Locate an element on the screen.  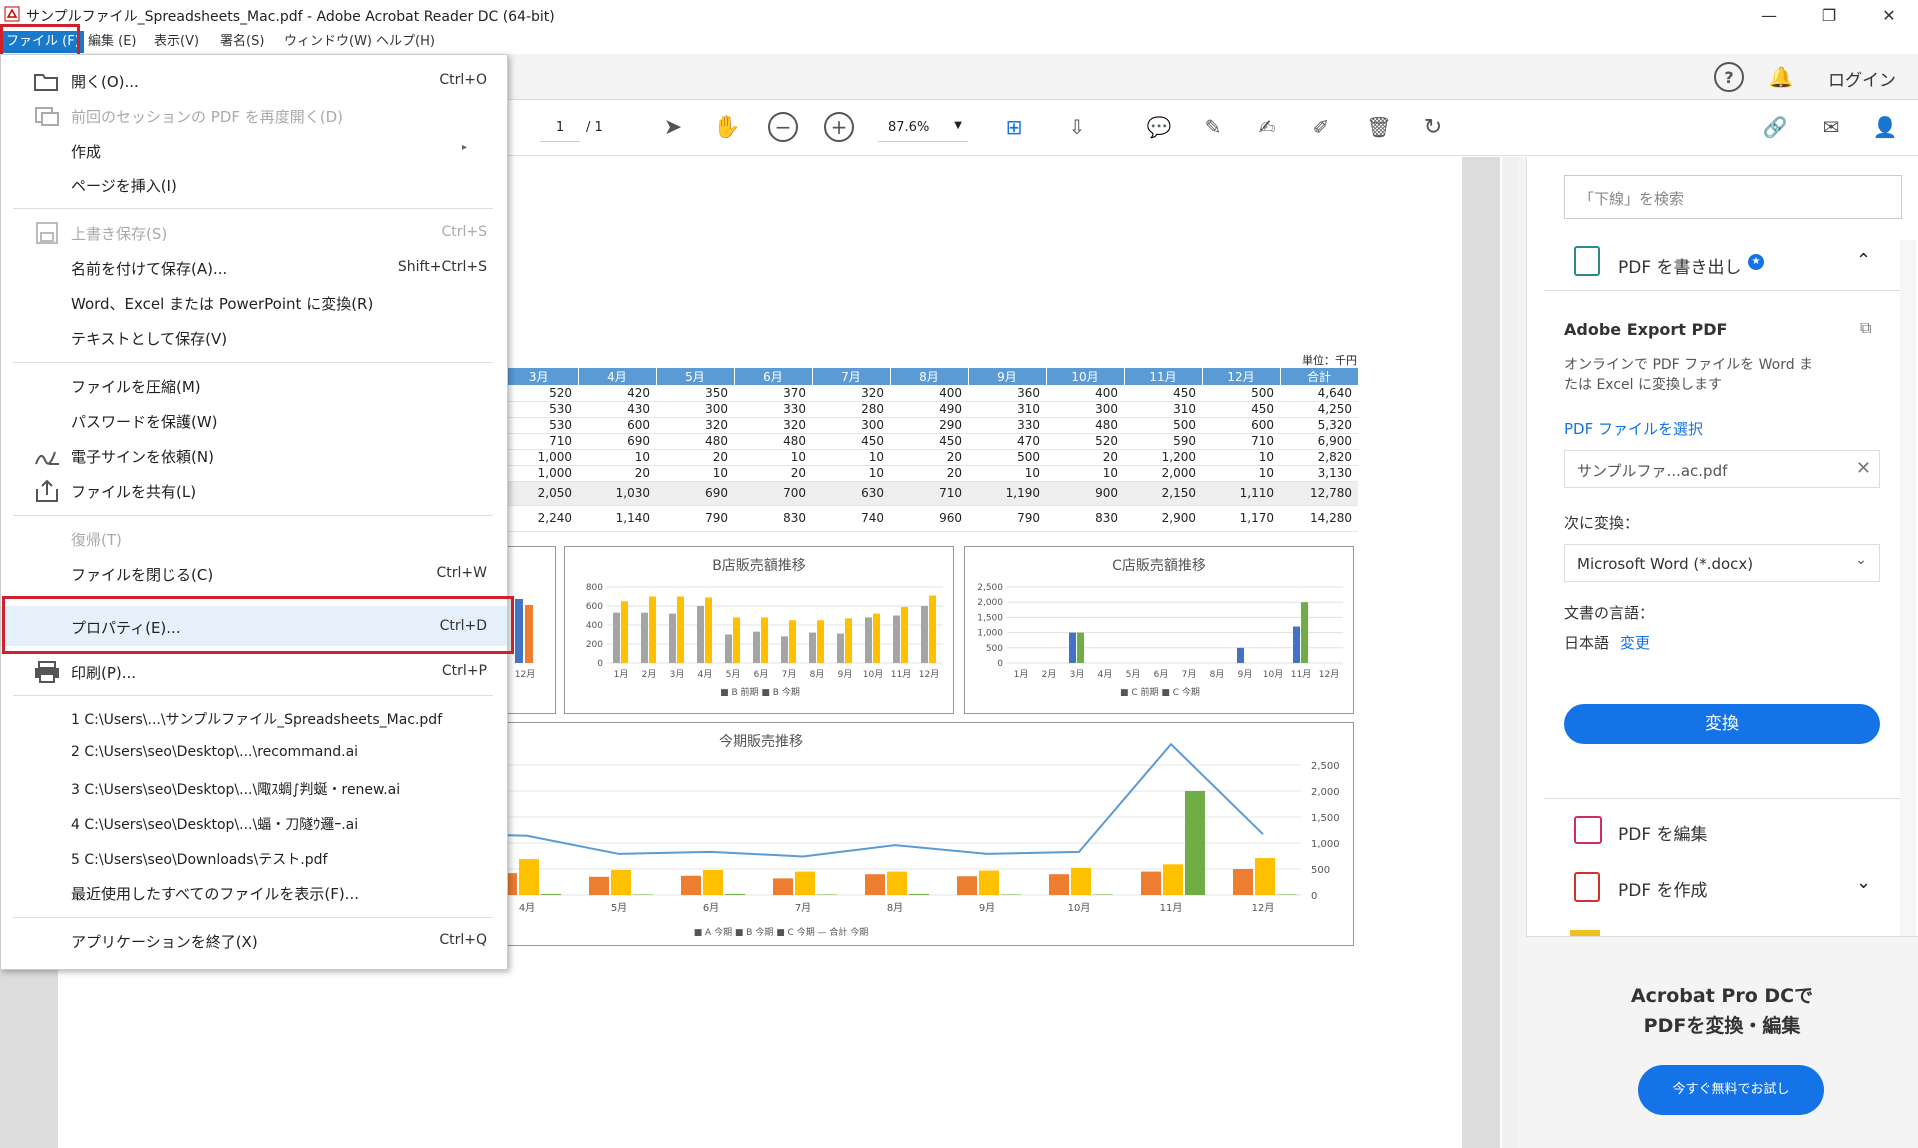
chevron-down-icon: ⌄ is located at coordinates (1863, 882).